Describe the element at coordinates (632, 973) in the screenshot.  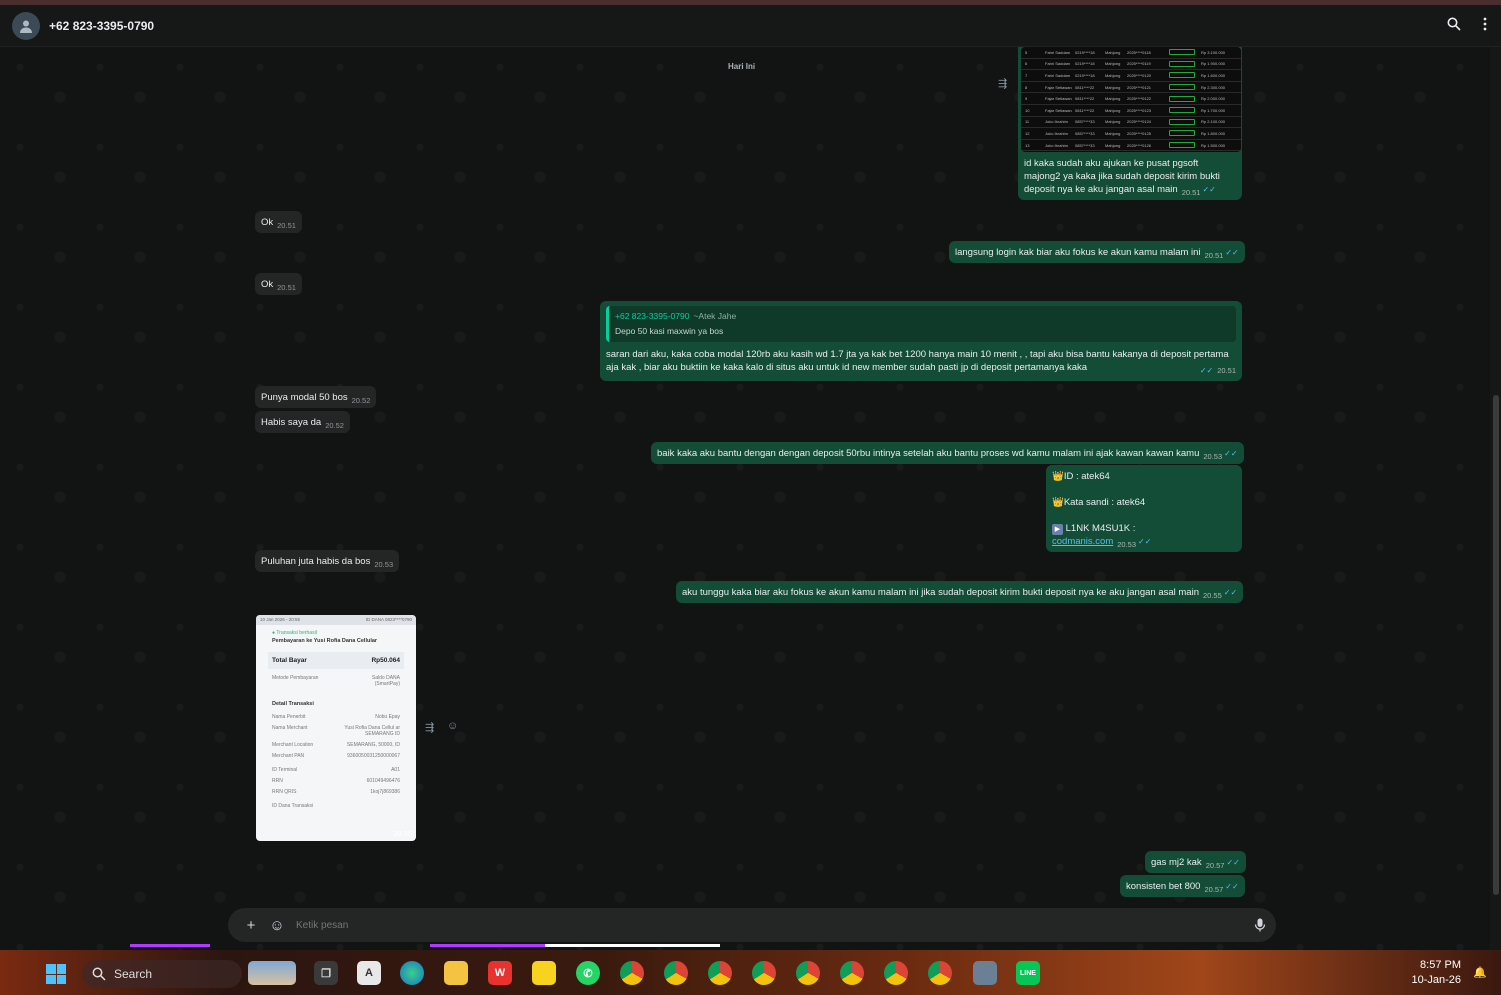
I see `chrome-profile-1-icon` at that location.